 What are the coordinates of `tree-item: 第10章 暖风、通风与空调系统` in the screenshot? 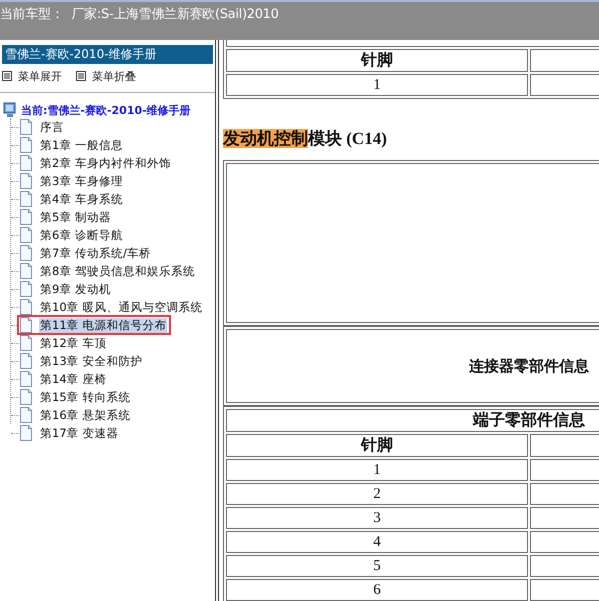 It's located at (112, 307).